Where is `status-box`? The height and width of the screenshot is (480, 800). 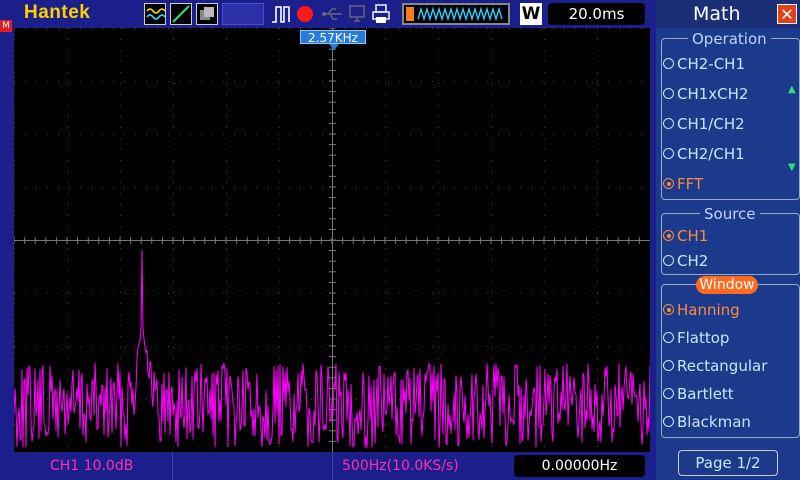
status-box is located at coordinates (243, 14).